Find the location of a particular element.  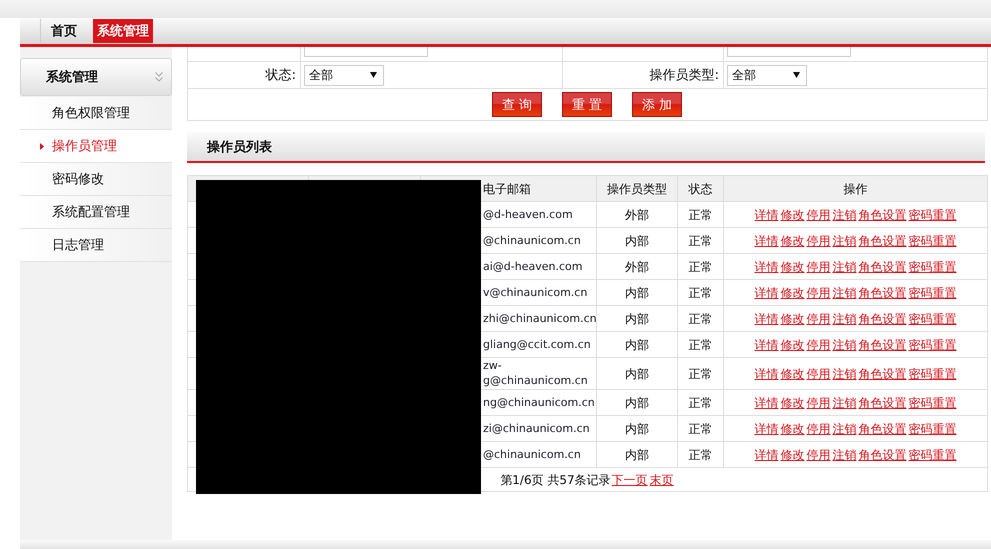

sidebar-header: 系统管理 is located at coordinates (96, 77).